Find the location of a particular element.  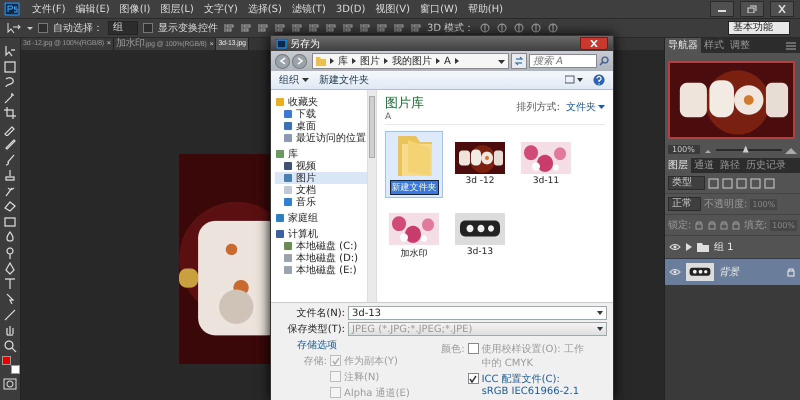

panel-tab: 导航器 is located at coordinates (683, 45).